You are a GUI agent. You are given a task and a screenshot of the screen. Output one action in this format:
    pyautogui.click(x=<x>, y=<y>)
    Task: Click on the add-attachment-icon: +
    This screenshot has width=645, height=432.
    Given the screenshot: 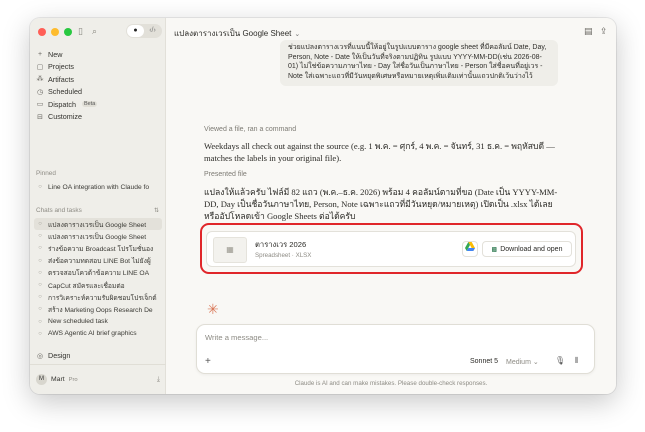 What is the action you would take?
    pyautogui.click(x=208, y=361)
    